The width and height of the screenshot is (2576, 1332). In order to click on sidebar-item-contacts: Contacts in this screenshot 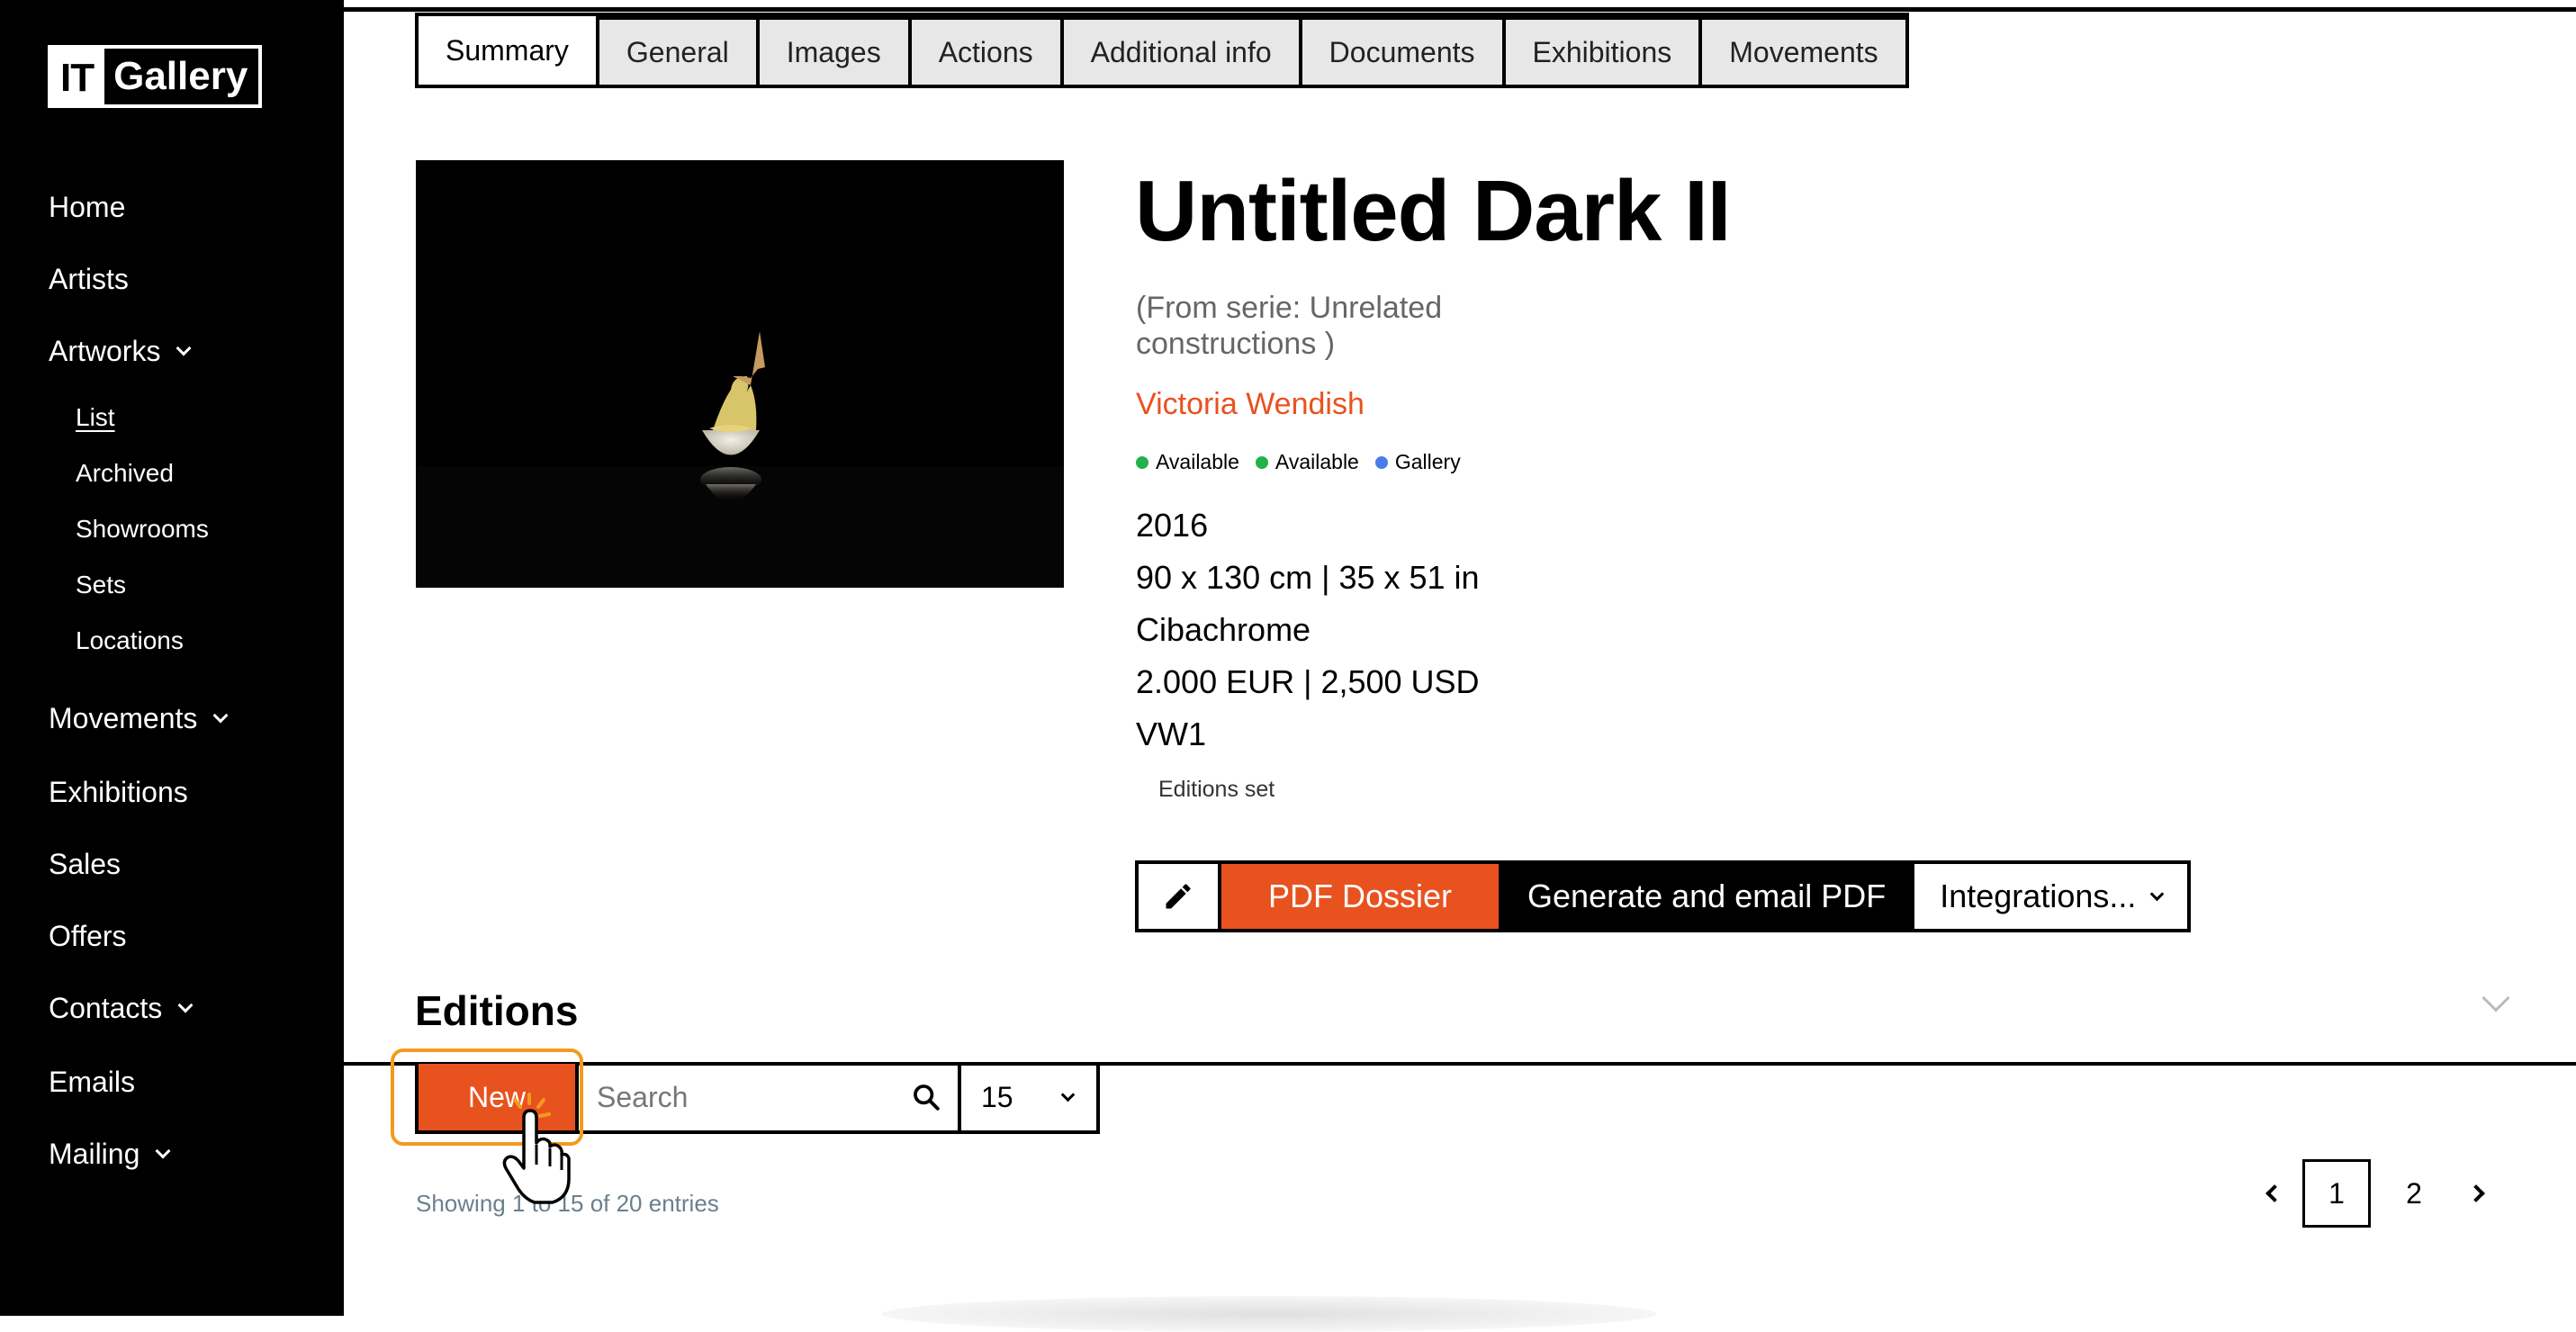, I will do `click(121, 1009)`.